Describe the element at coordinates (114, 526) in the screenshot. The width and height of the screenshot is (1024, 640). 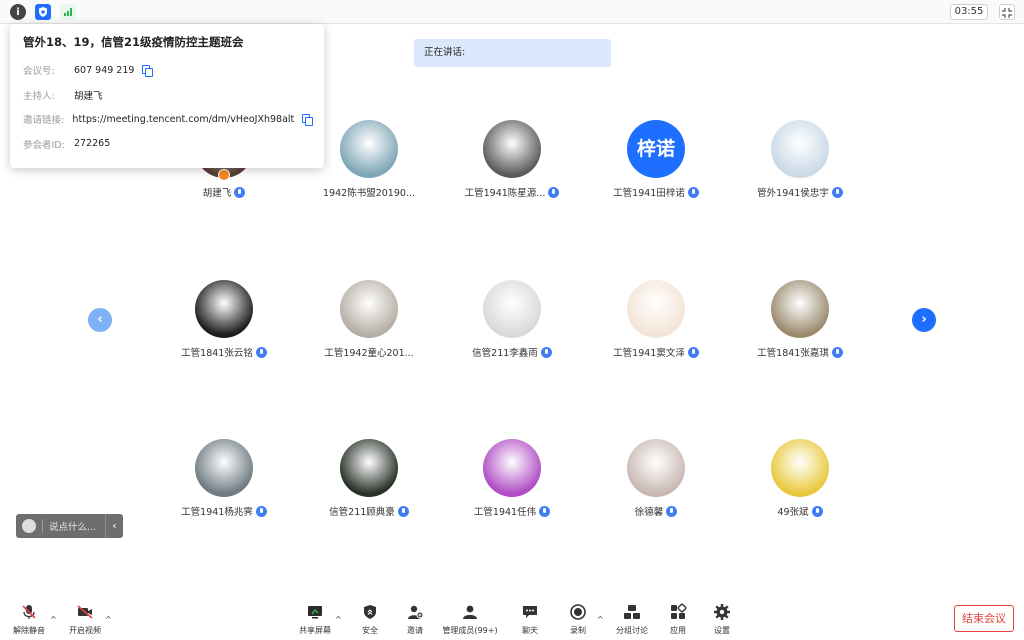
I see `collapse-chat-button: ‹` at that location.